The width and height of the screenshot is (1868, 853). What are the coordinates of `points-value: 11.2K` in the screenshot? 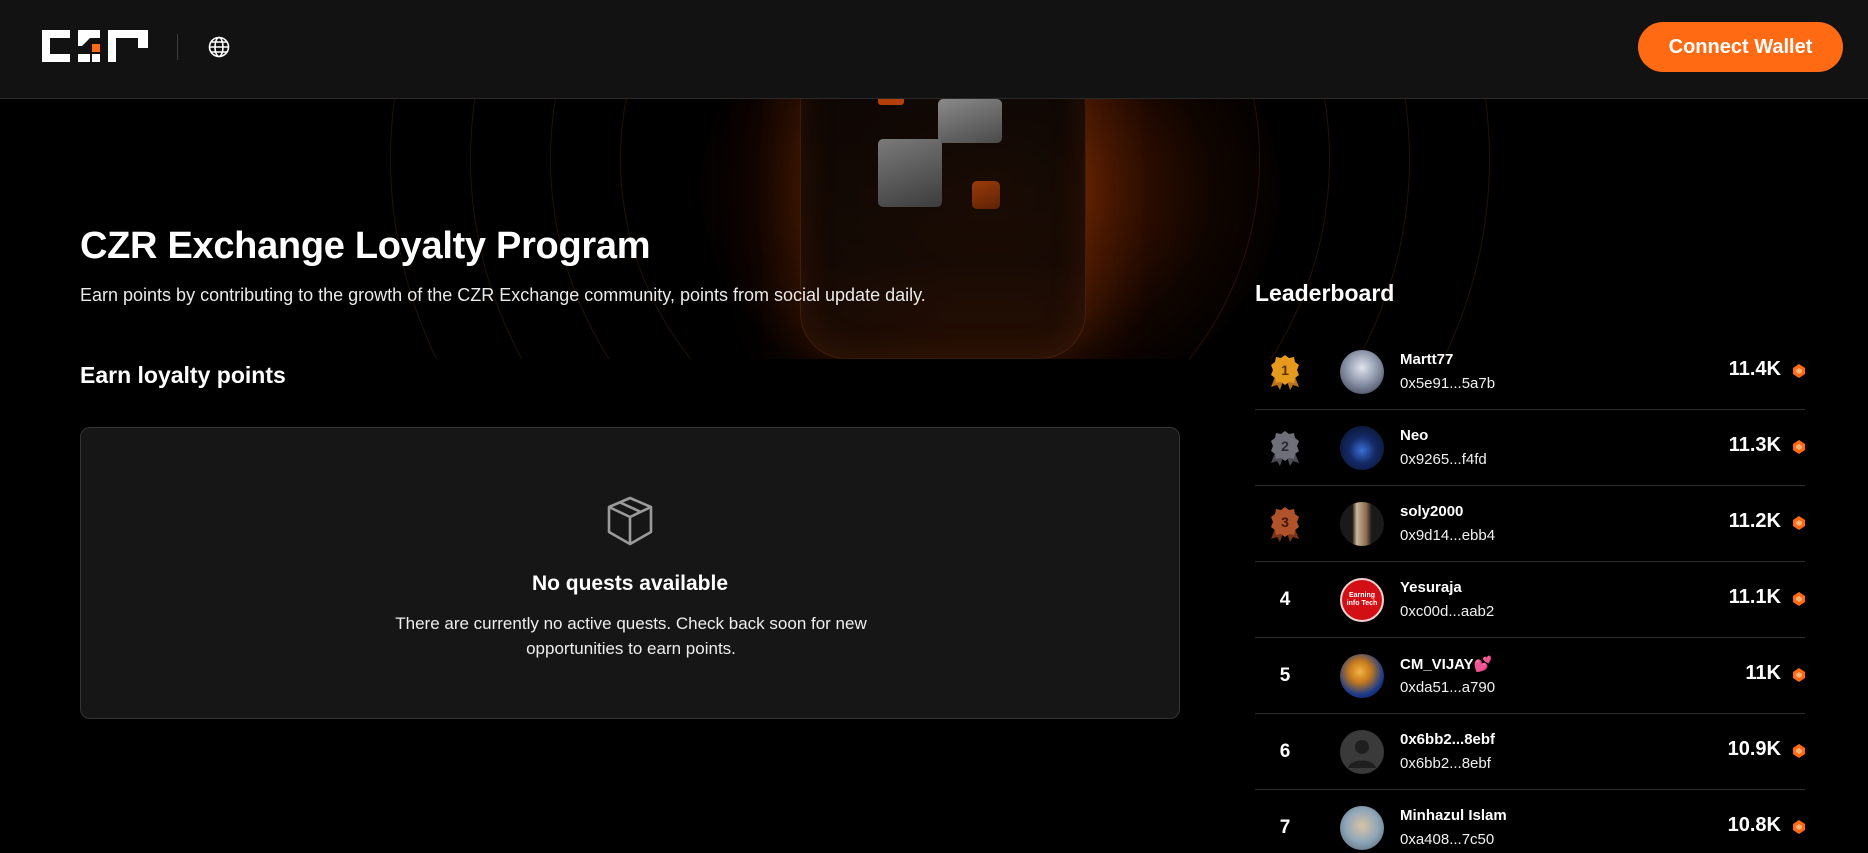 It's located at (1754, 521).